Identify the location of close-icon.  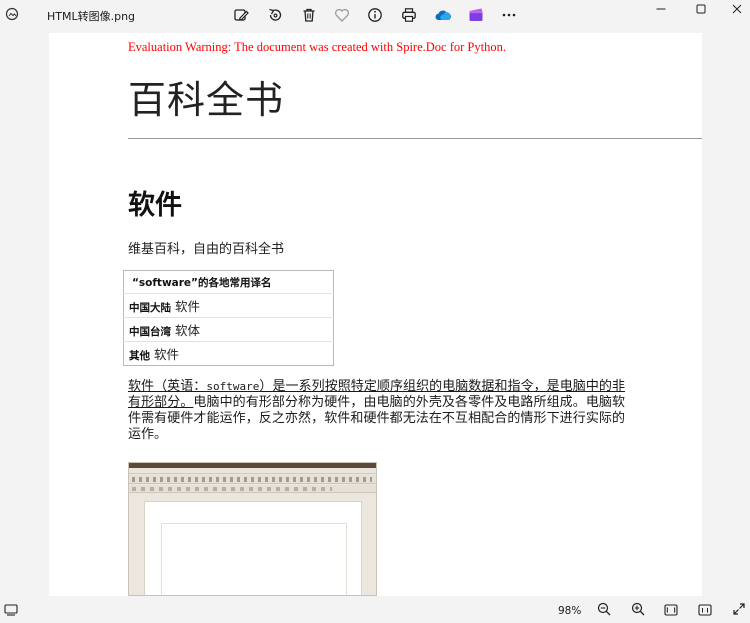
(737, 9).